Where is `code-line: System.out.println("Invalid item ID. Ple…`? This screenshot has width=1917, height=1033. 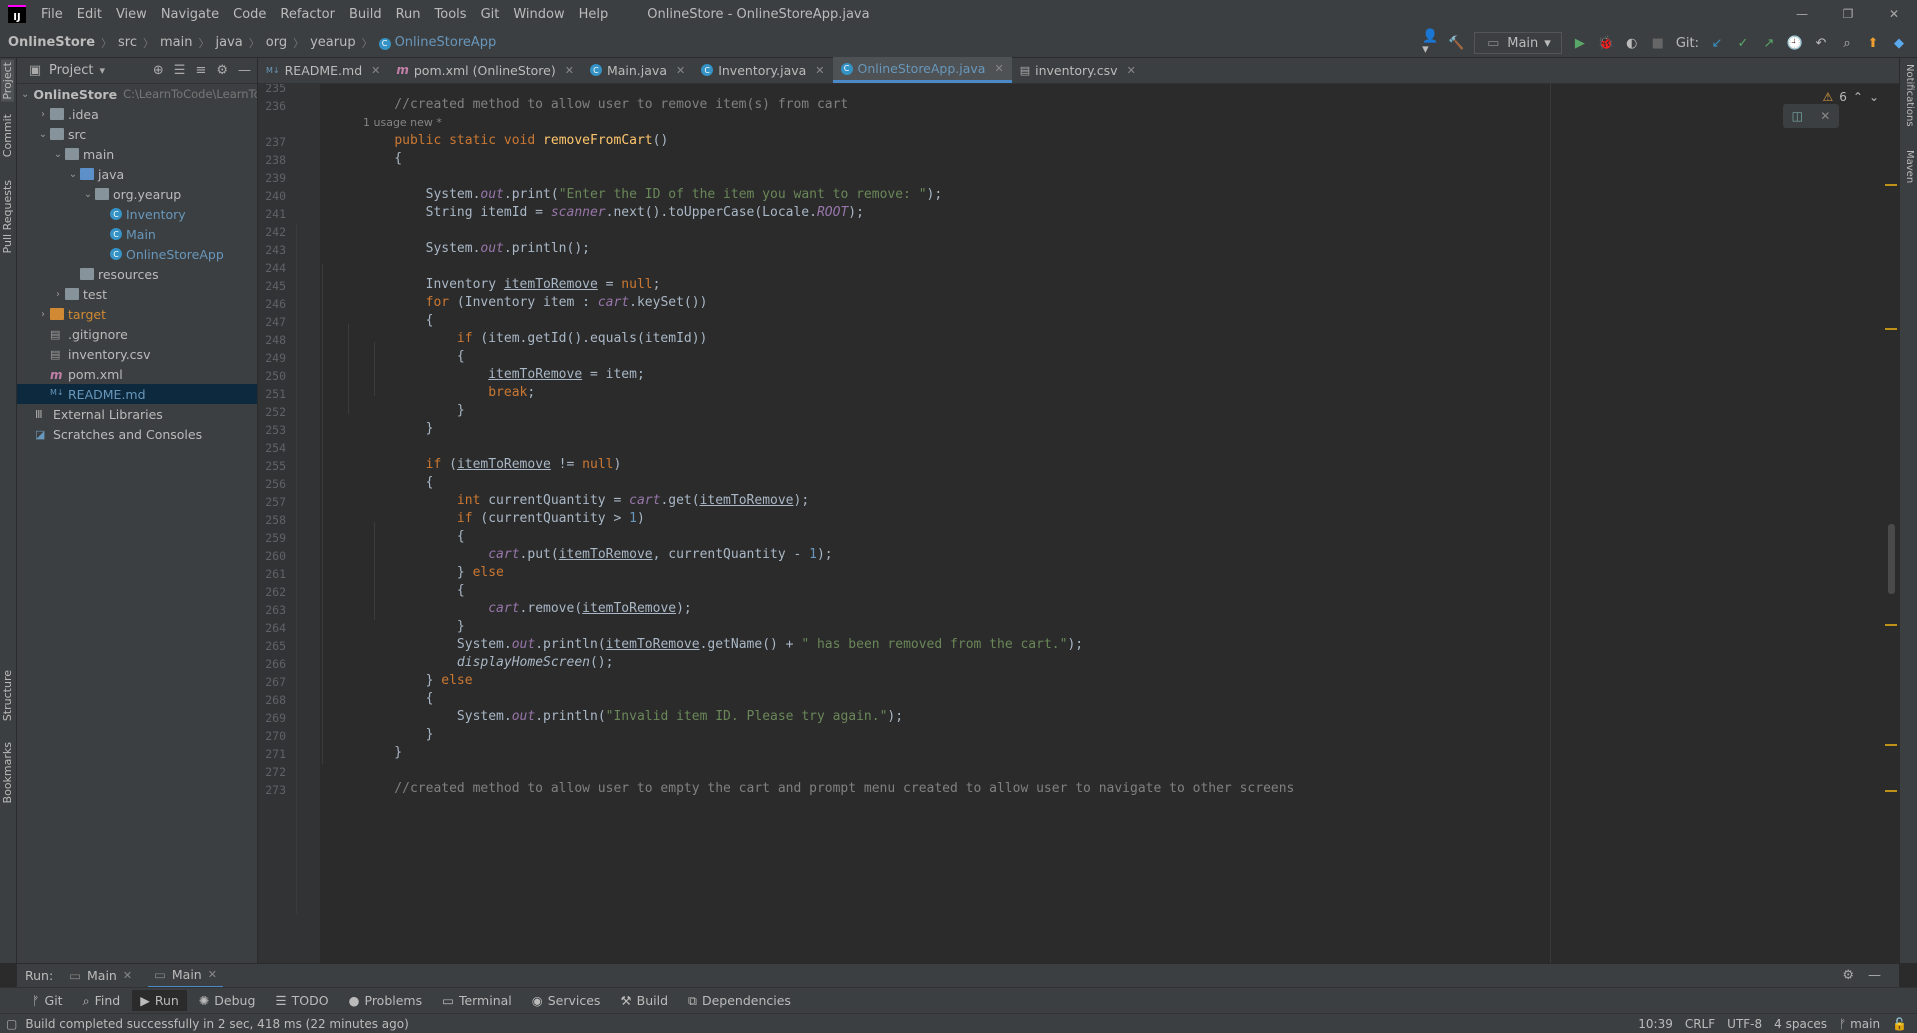
code-line: System.out.println("Invalid item ID. Ple… is located at coordinates (633, 718).